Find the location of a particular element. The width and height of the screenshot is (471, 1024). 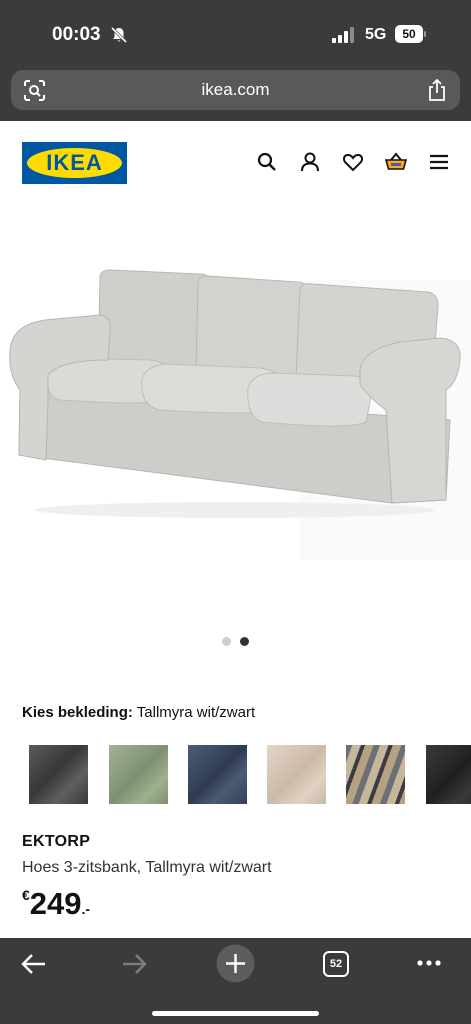

gallery-pagination is located at coordinates (237, 642).